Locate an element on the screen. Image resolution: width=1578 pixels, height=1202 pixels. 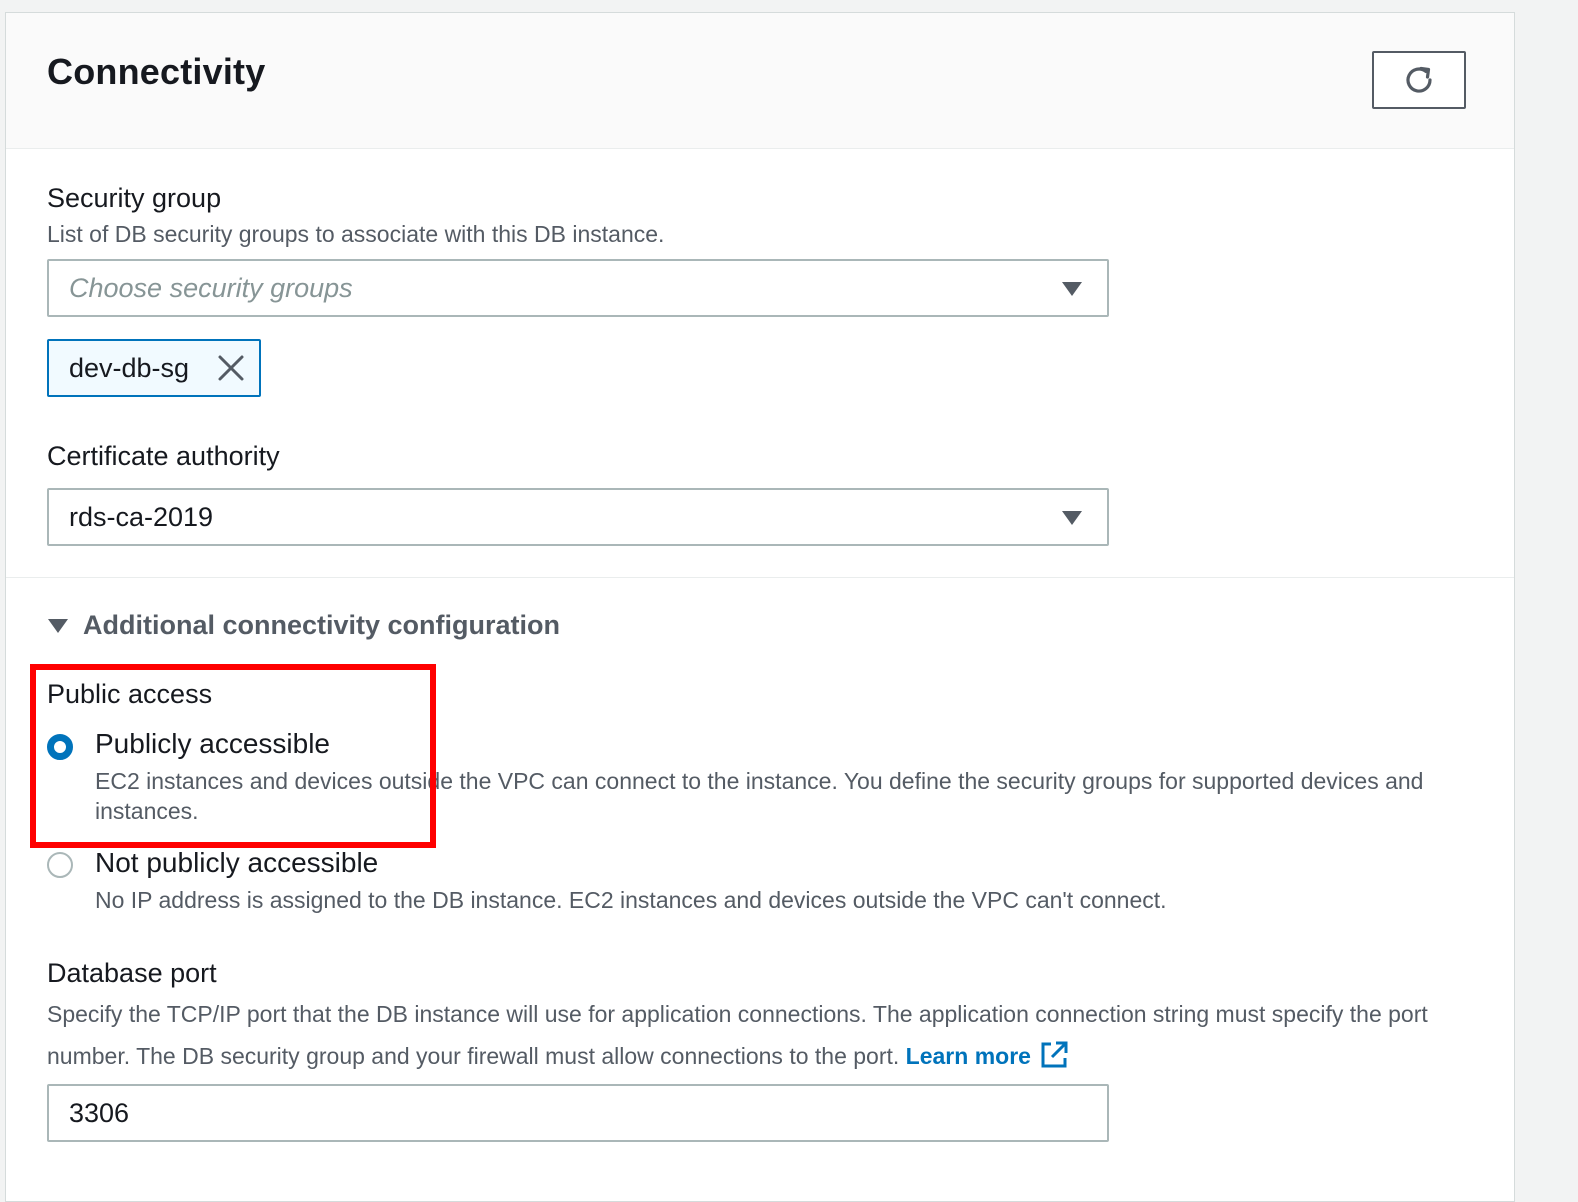
refresh-button is located at coordinates (1419, 80).